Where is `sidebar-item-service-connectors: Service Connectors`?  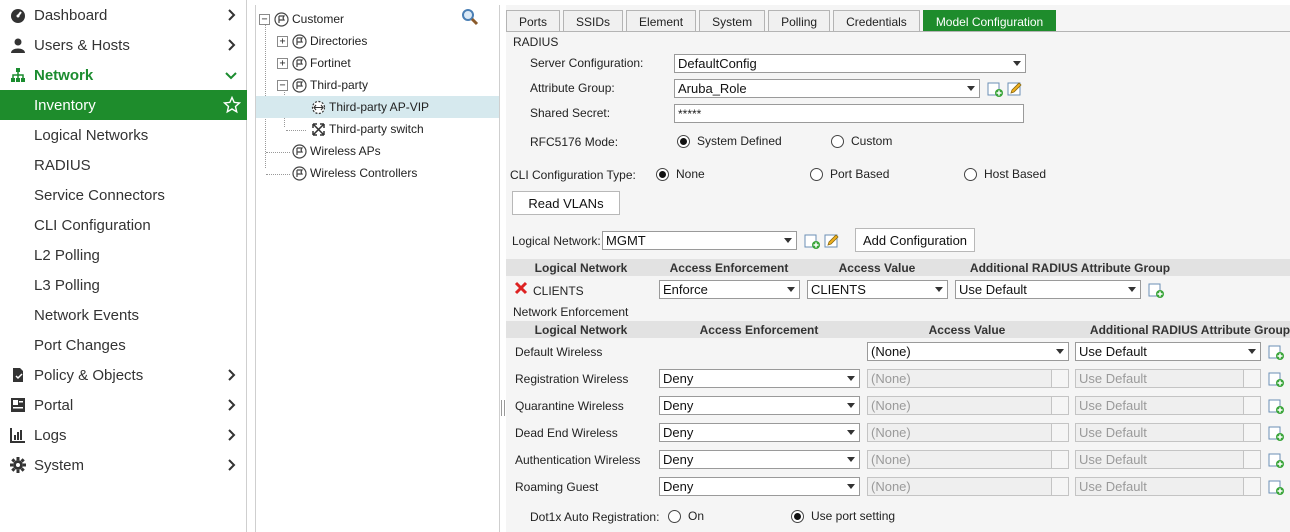
sidebar-item-service-connectors: Service Connectors is located at coordinates (123, 195).